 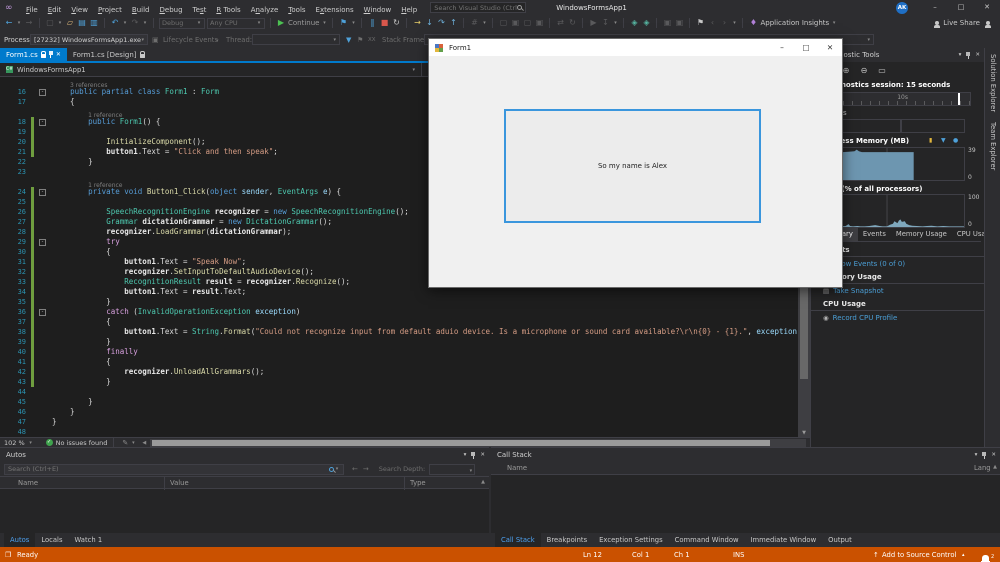 I want to click on search-next-icon: →, so click(x=366, y=469).